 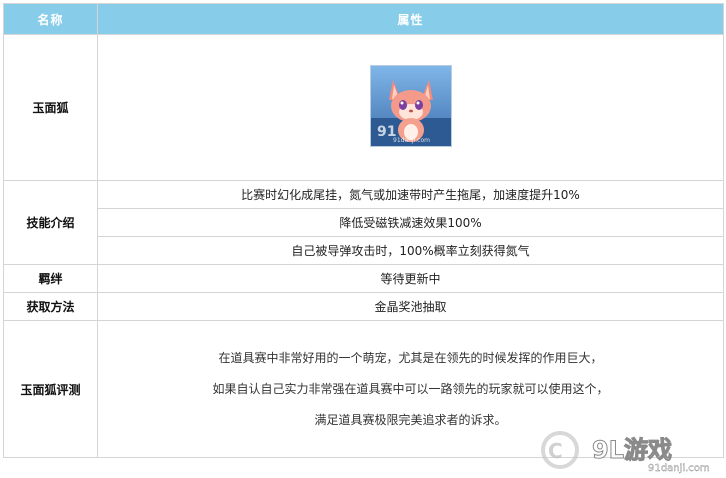 What do you see at coordinates (410, 19) in the screenshot?
I see `header-attribute: 属性` at bounding box center [410, 19].